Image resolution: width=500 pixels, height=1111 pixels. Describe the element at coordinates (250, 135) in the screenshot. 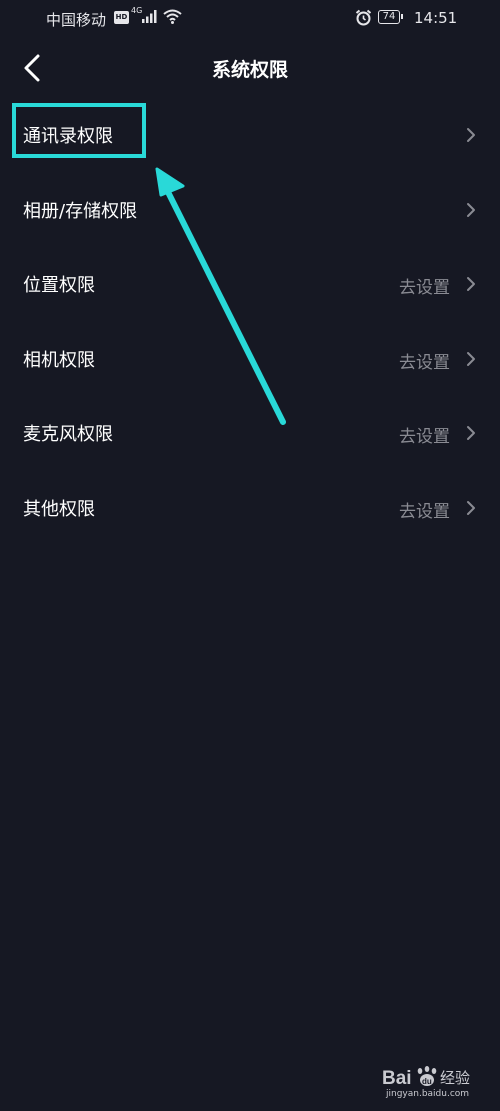

I see `permission-item-contacts: 通讯录权限` at that location.